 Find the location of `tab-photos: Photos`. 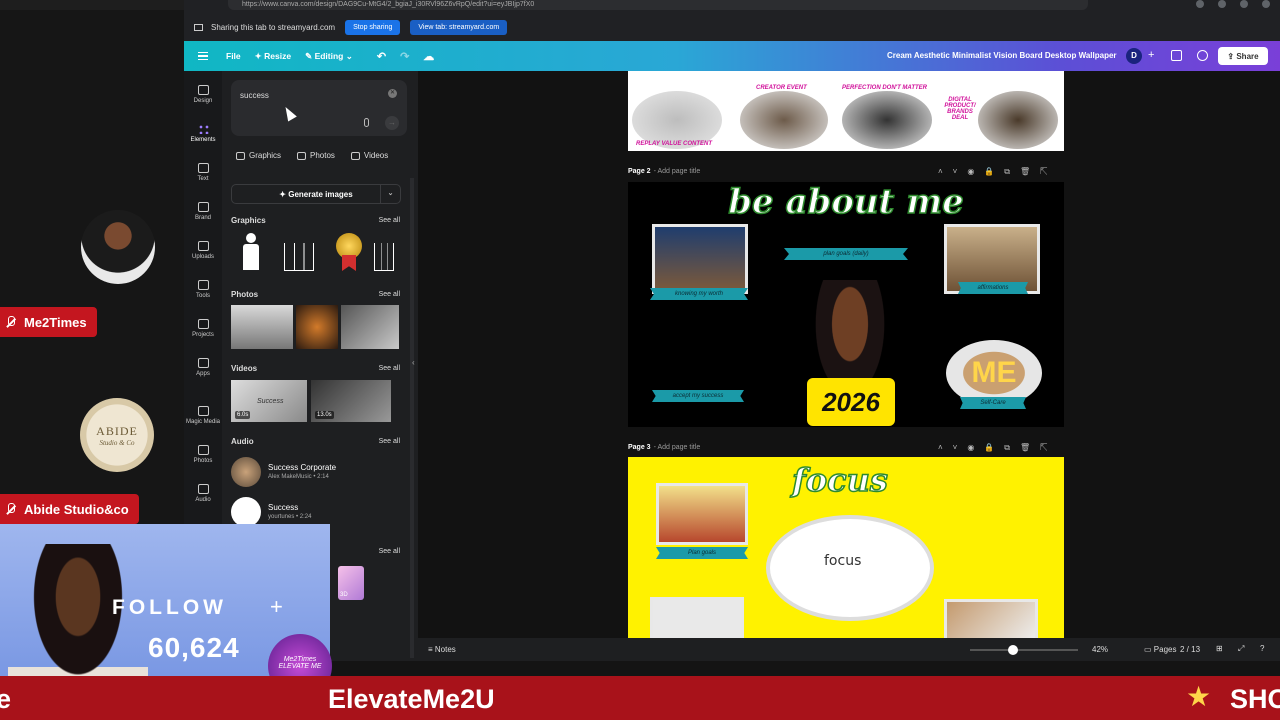

tab-photos: Photos is located at coordinates (316, 155).